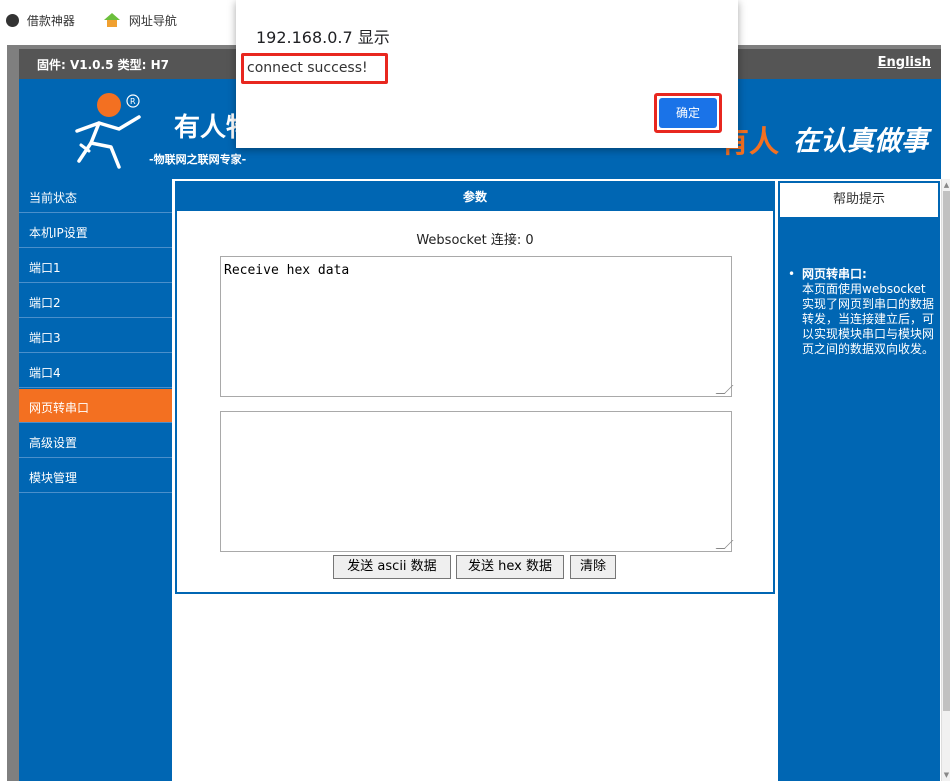 The width and height of the screenshot is (950, 781). What do you see at coordinates (50, 21) in the screenshot?
I see `bookmark-label: 借款神器` at bounding box center [50, 21].